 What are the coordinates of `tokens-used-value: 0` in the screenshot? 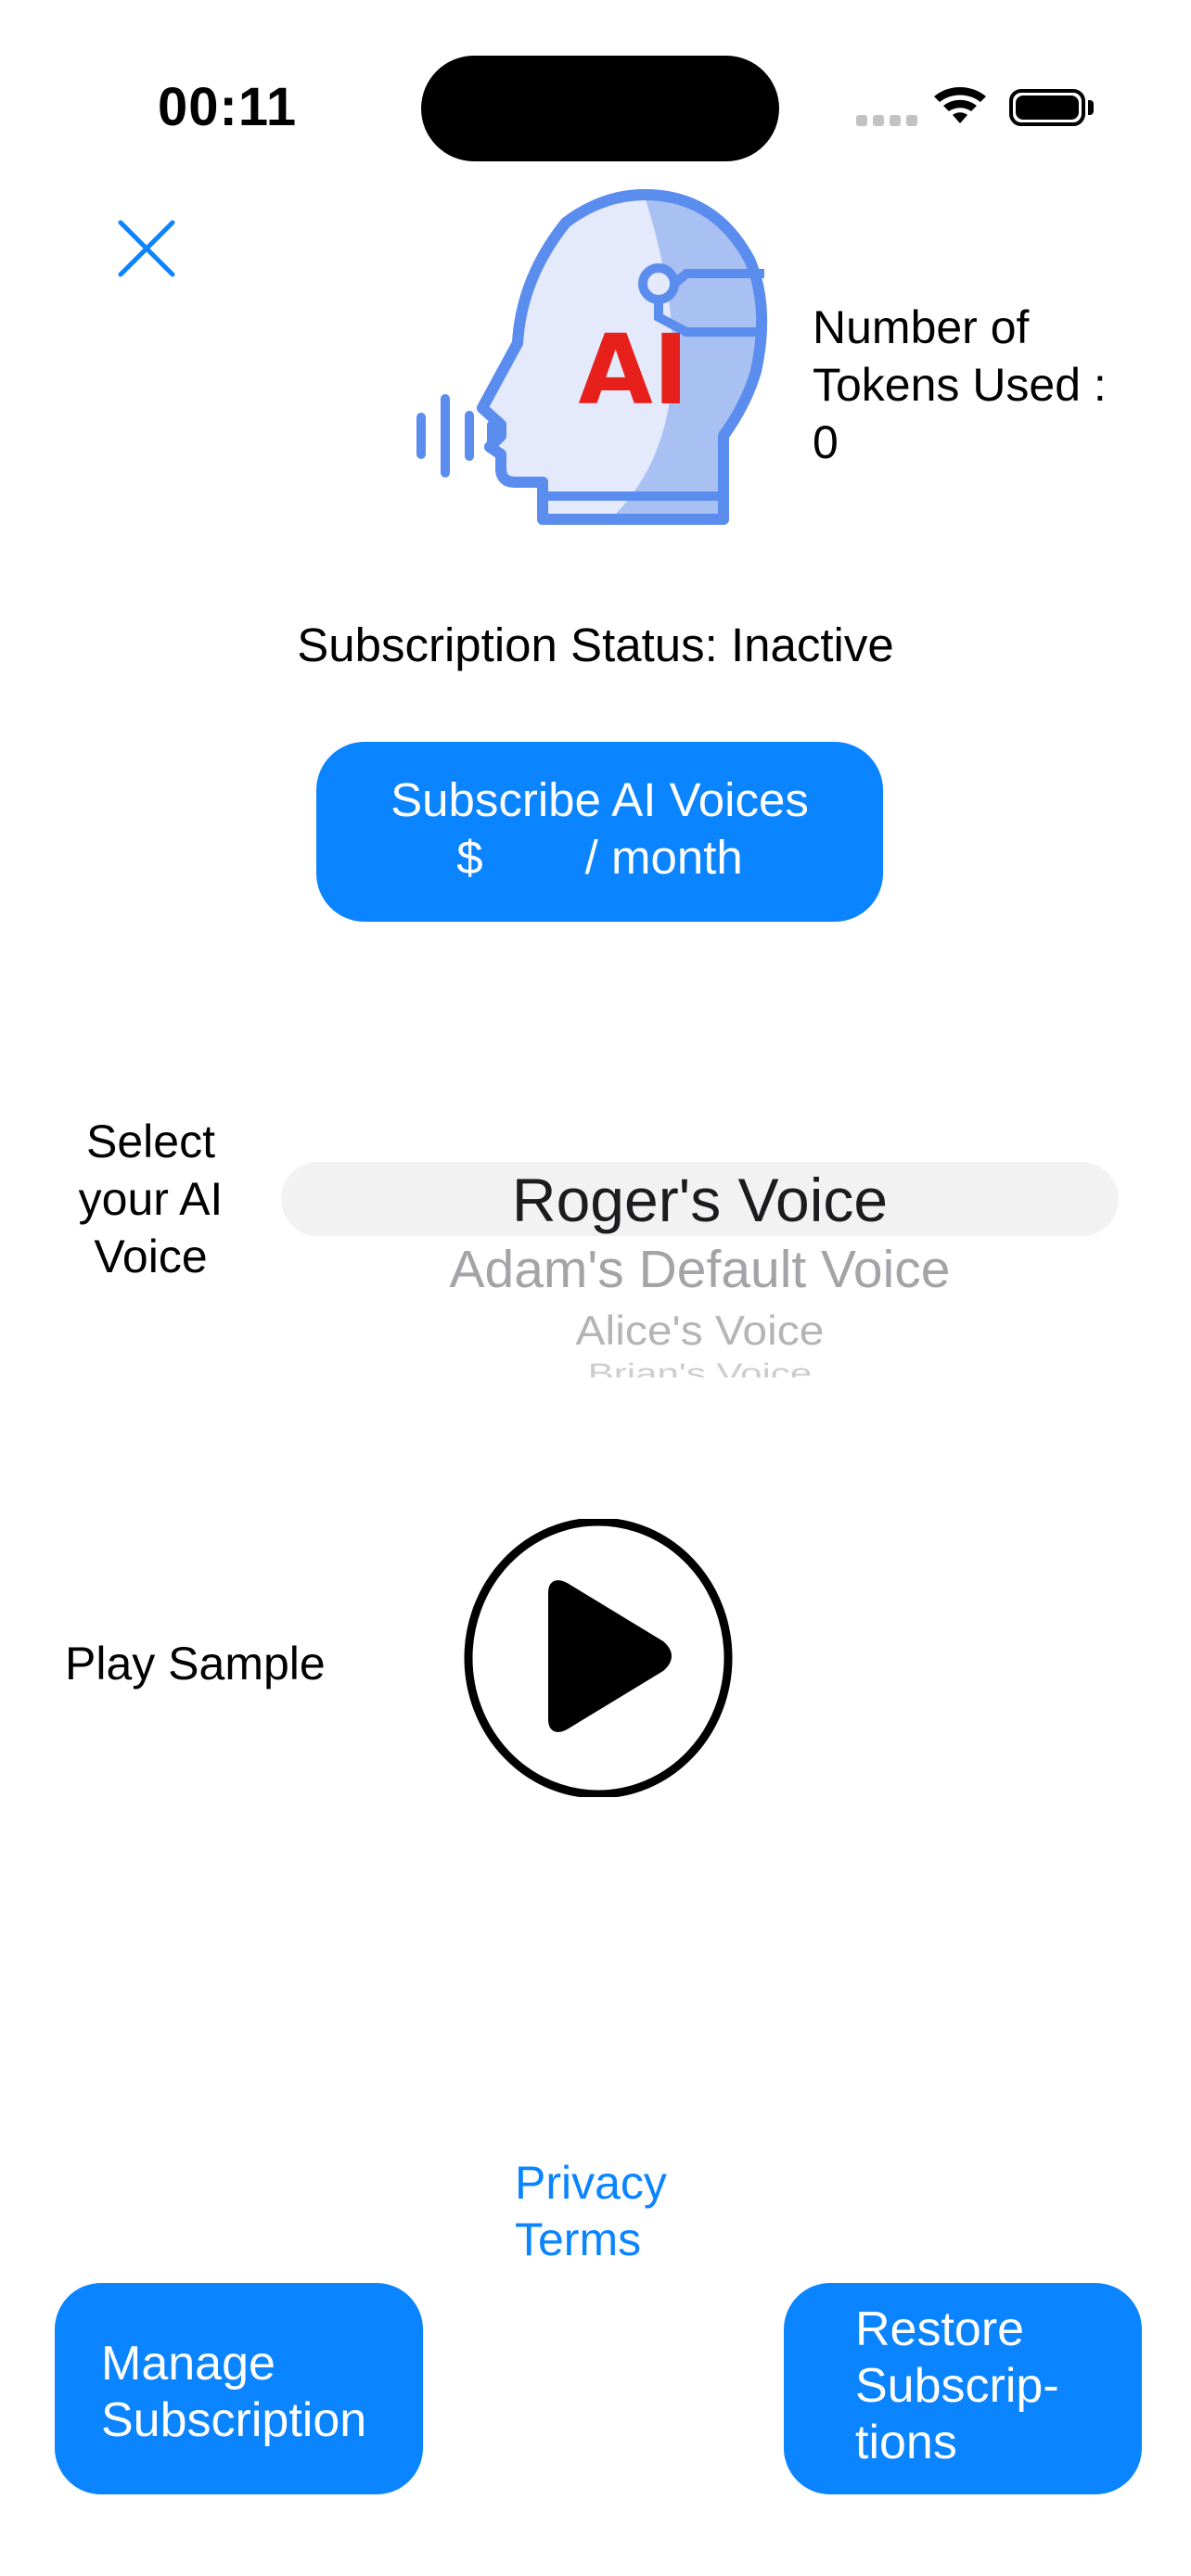 It's located at (826, 442).